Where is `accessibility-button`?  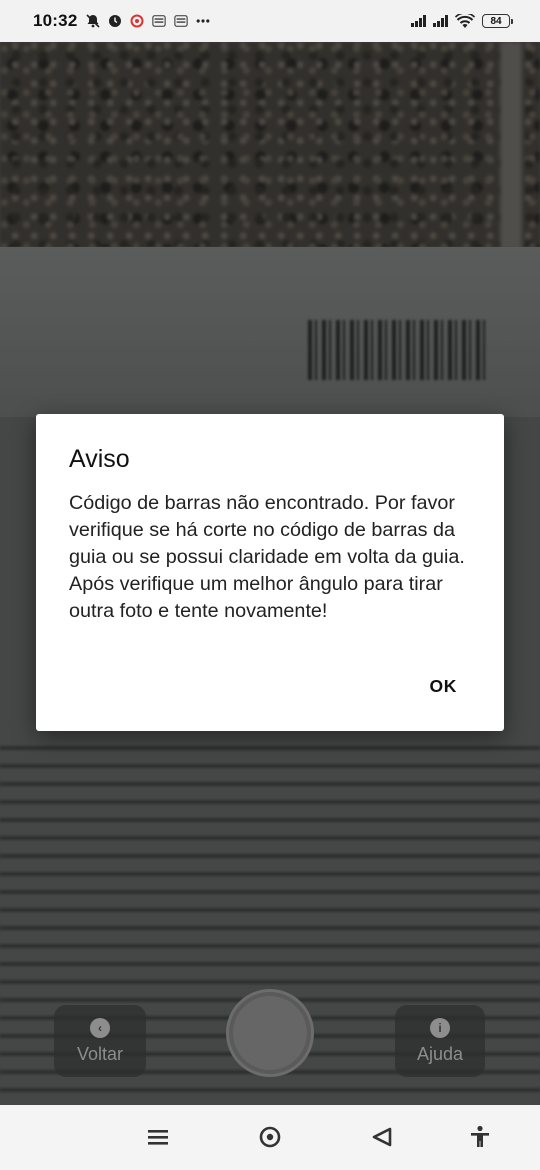
accessibility-button is located at coordinates (480, 1137).